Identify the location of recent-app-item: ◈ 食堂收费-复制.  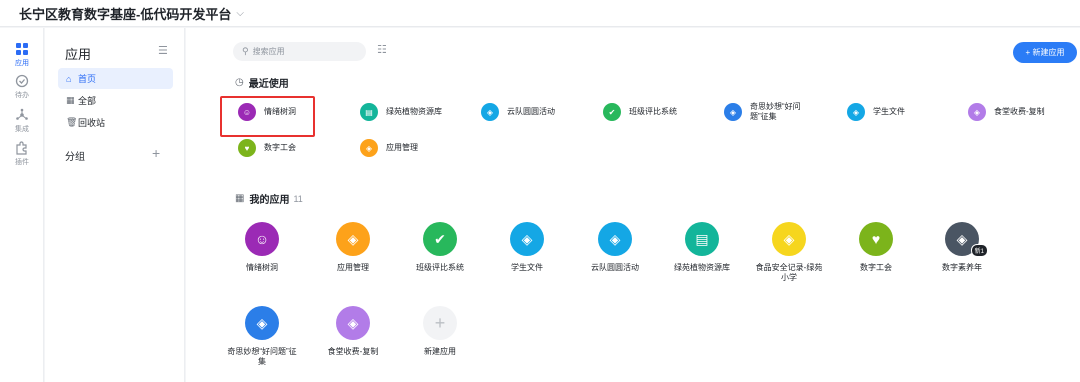
(1006, 112).